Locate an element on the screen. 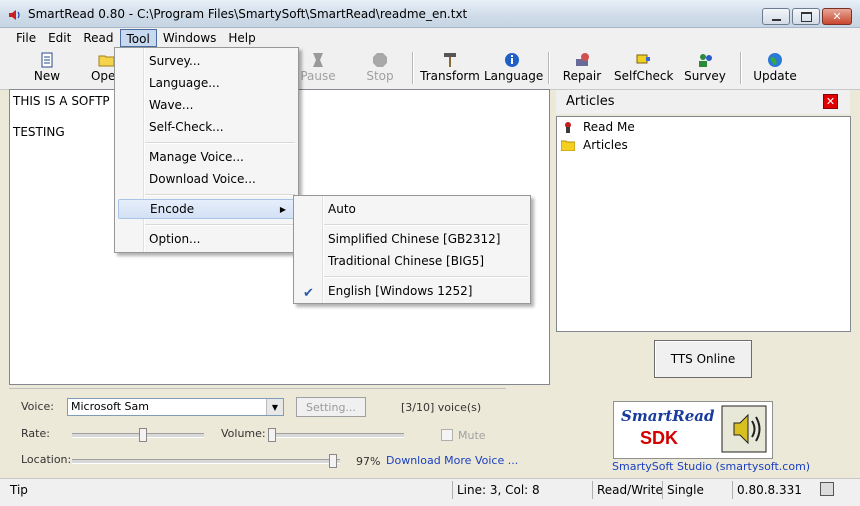  folder-icon is located at coordinates (568, 145).